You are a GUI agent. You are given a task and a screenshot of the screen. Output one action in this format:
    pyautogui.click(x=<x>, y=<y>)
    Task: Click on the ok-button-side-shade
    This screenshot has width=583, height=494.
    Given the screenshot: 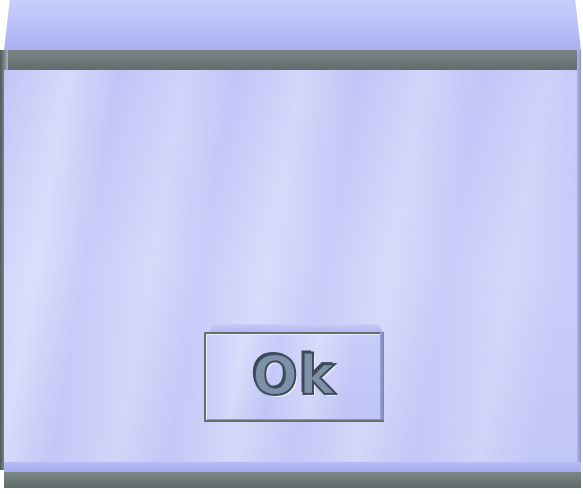 What is the action you would take?
    pyautogui.click(x=382, y=376)
    